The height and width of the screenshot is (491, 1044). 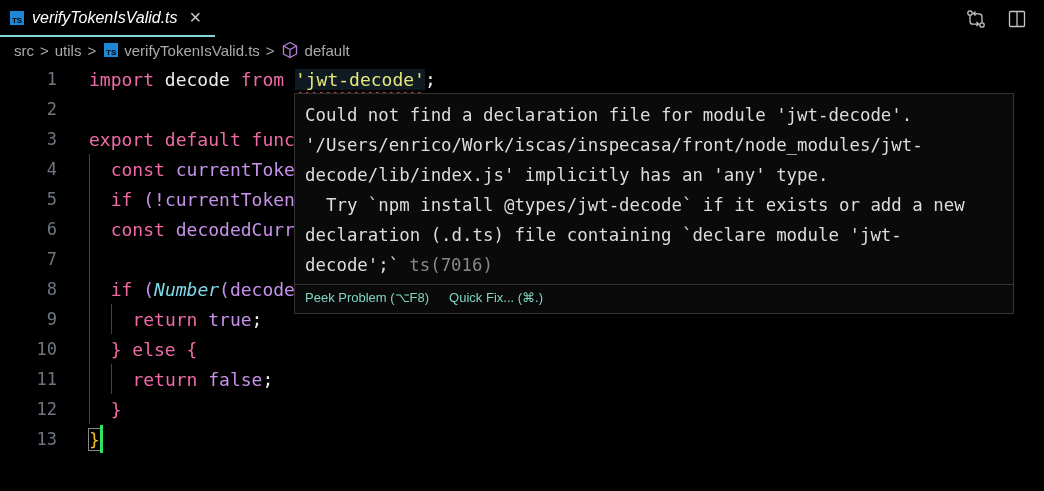 I want to click on line-number: 3, so click(x=51, y=139).